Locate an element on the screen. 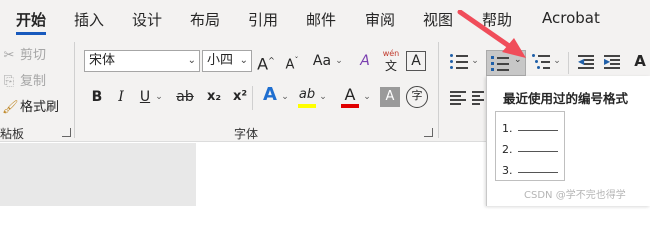  clear-formatting-icon: A is located at coordinates (365, 61).